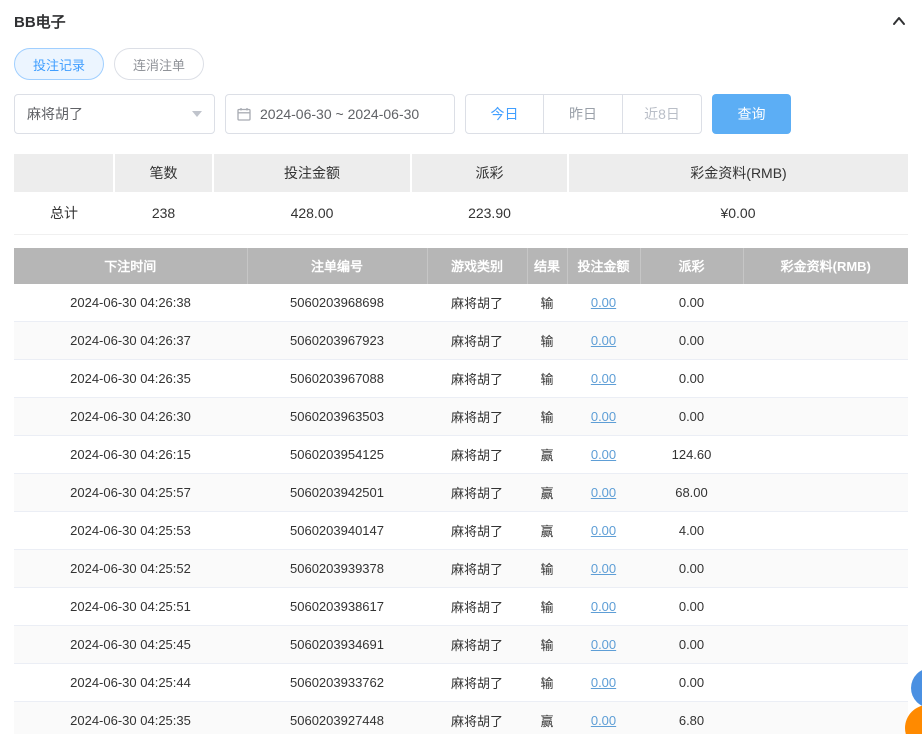 The height and width of the screenshot is (734, 922). I want to click on summary-header-count: 笔数, so click(164, 173).